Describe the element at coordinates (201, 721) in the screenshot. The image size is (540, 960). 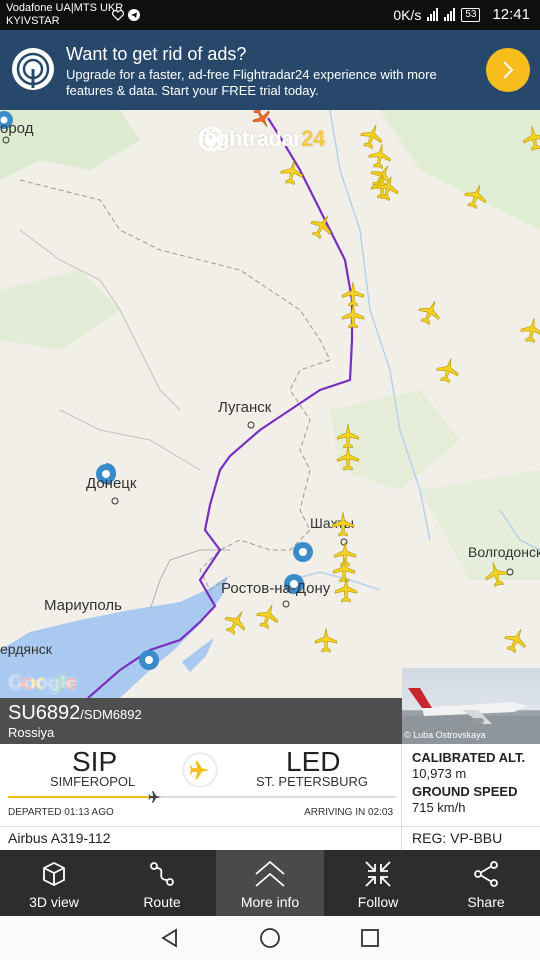
I see `flight-header: SU6892/SDM6892 Rossiya` at that location.